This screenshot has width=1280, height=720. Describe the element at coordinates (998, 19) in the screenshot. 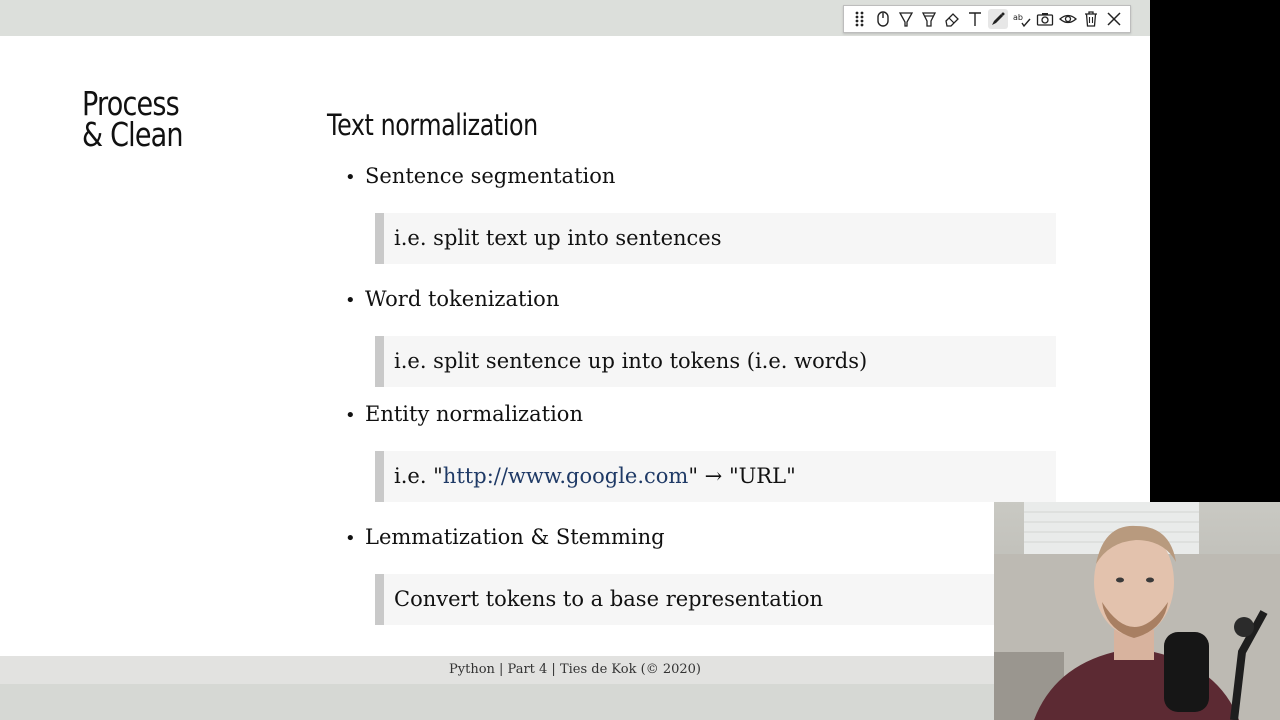

I see `pen-icon` at that location.